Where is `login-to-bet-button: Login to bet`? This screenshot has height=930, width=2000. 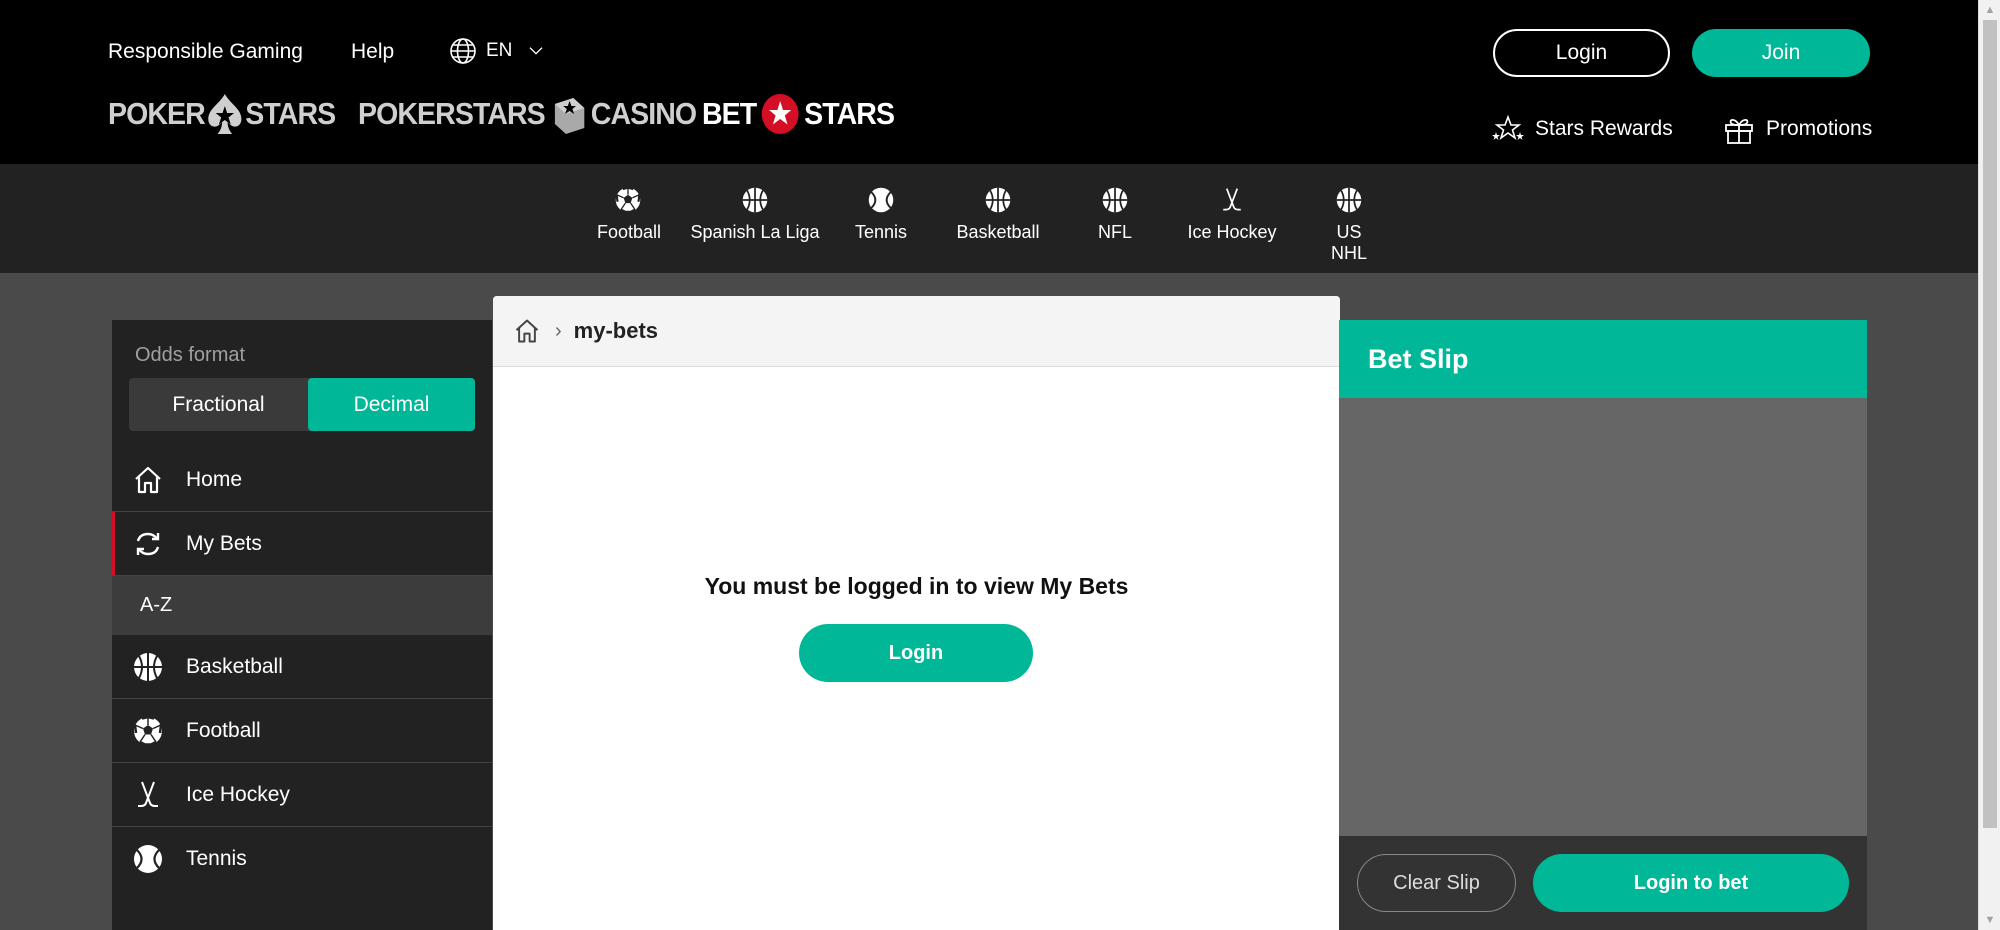
login-to-bet-button: Login to bet is located at coordinates (1691, 883).